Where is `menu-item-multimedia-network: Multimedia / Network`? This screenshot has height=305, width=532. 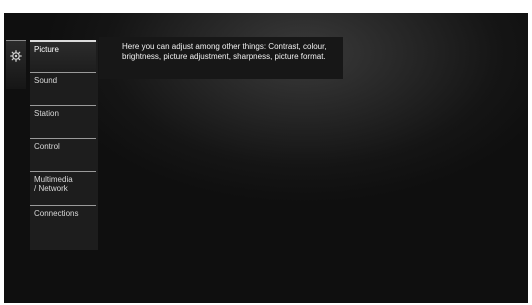
menu-item-multimedia-network: Multimedia / Network is located at coordinates (63, 182).